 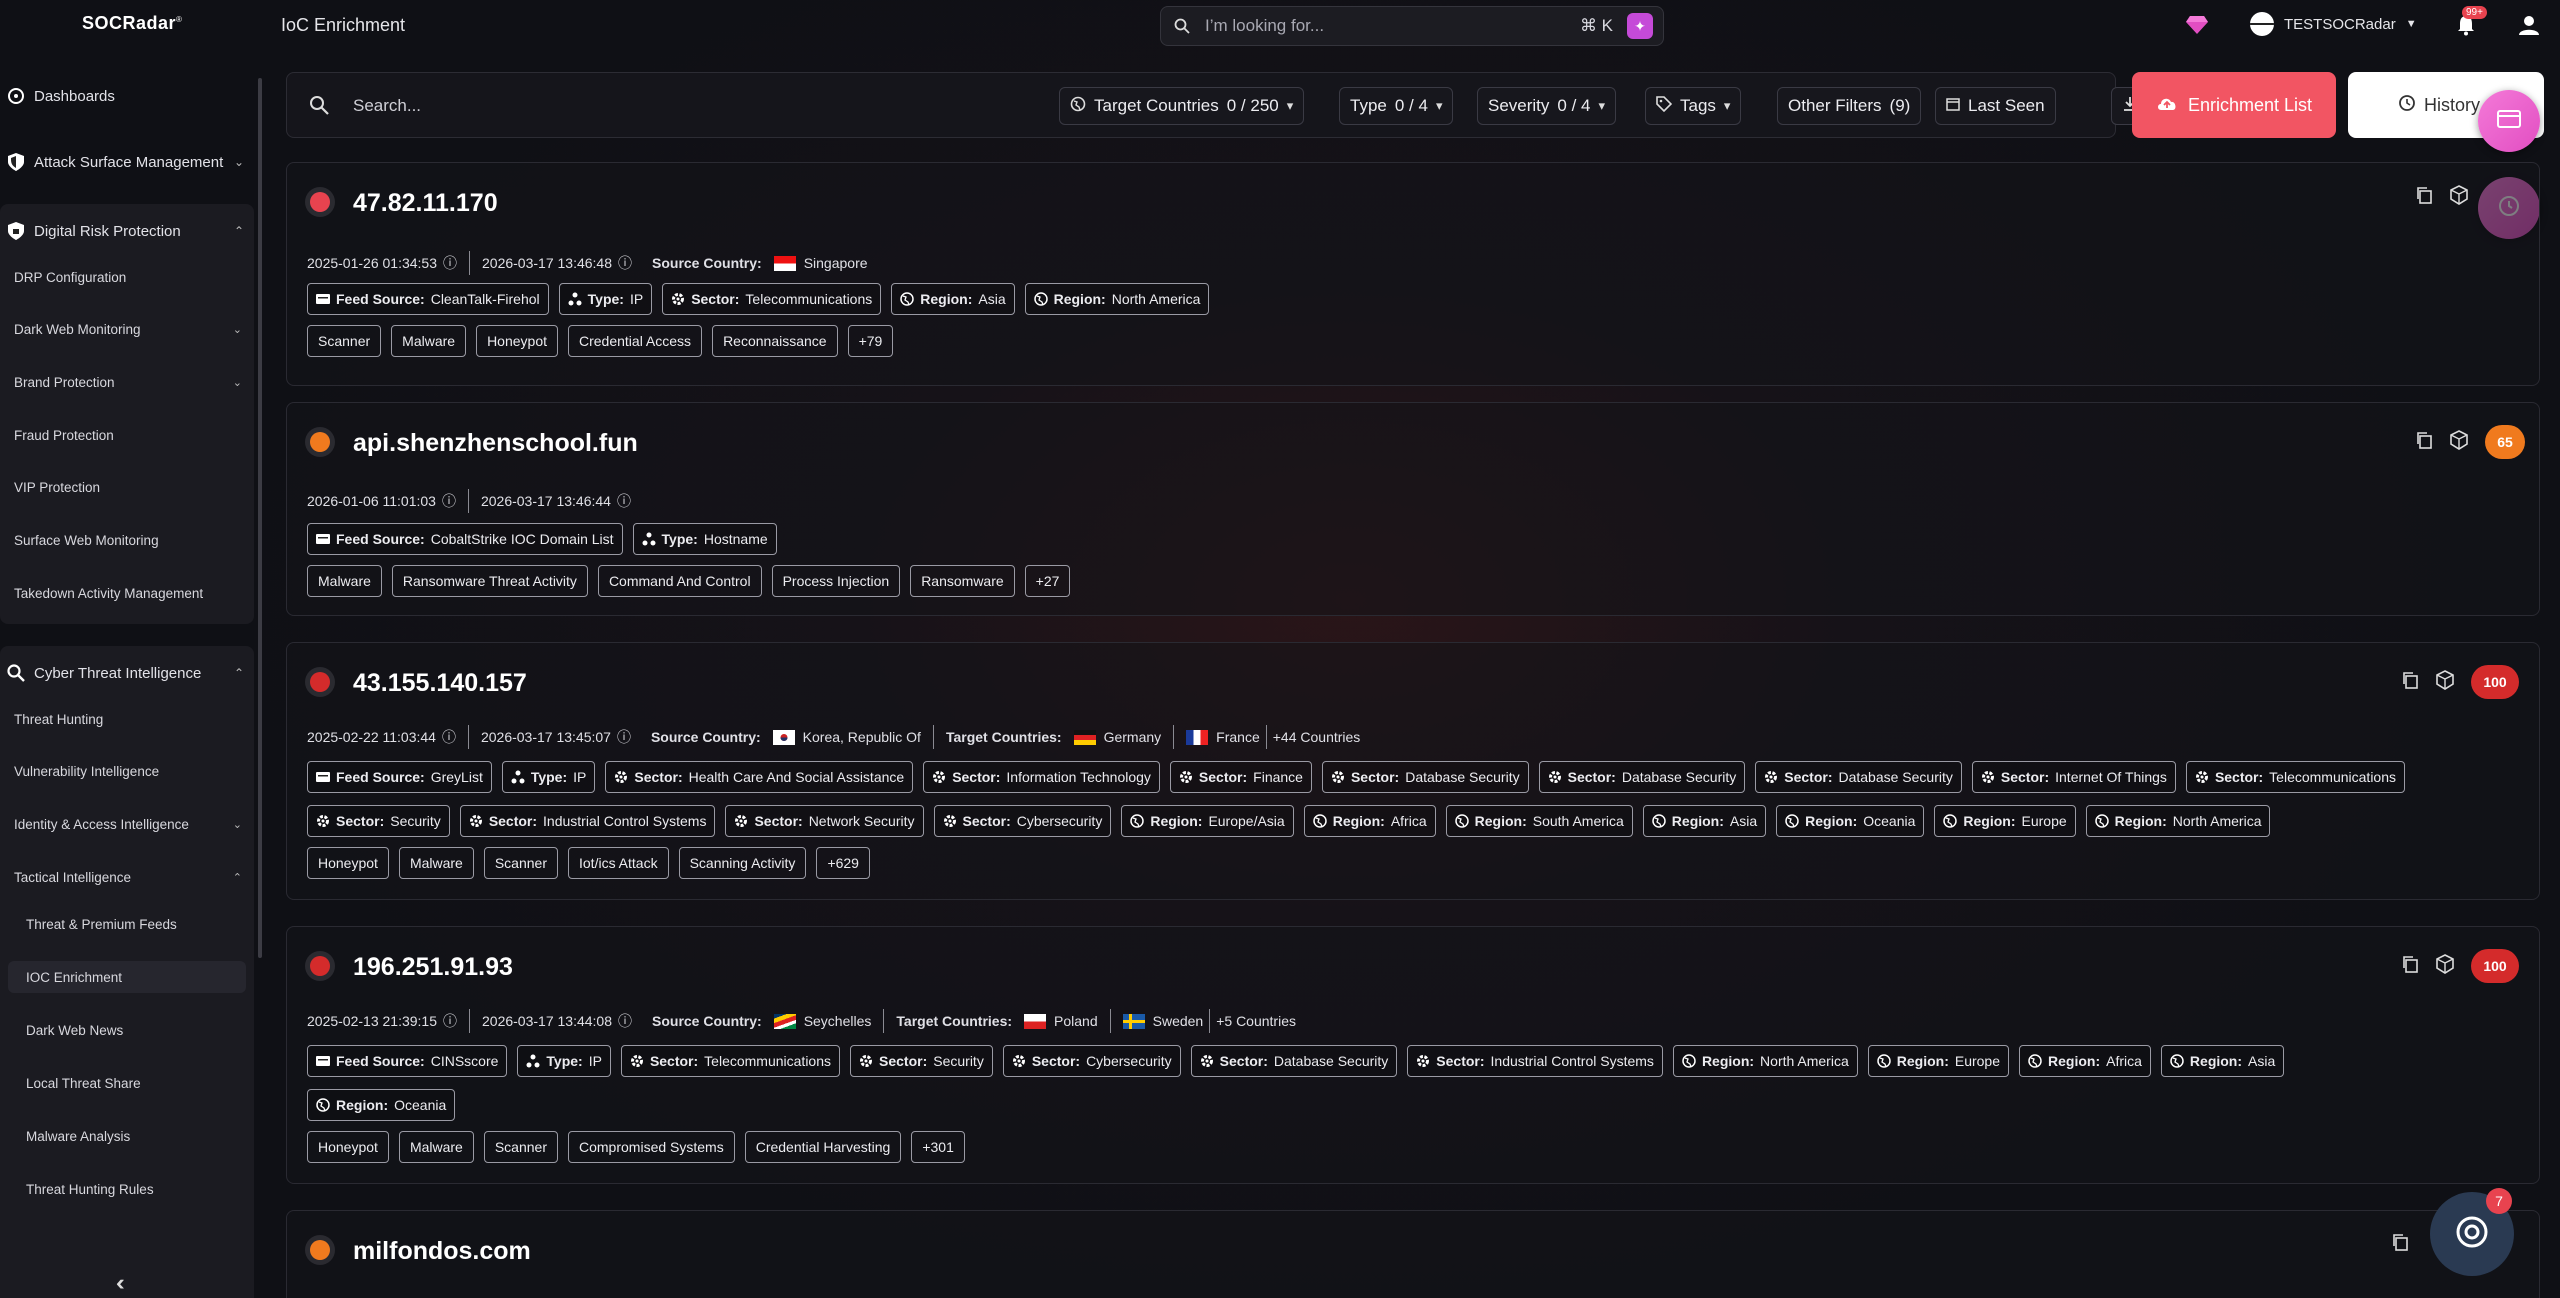 I want to click on tag-chip: Scanning Activity, so click(x=742, y=863).